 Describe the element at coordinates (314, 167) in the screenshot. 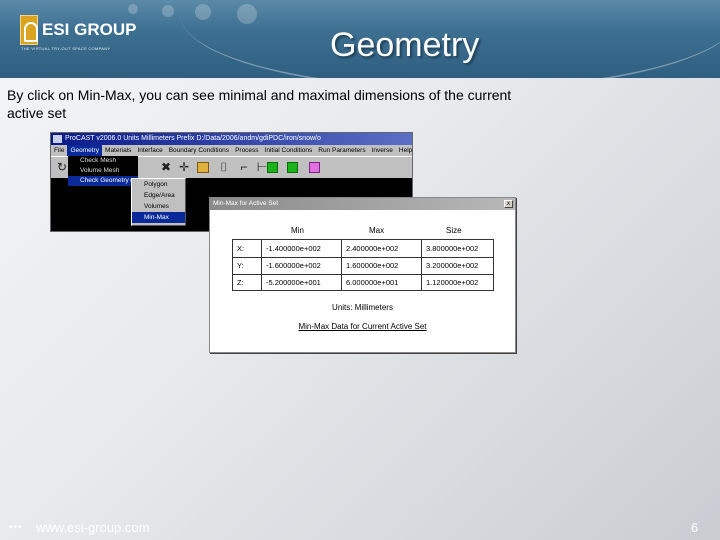

I see `color-icon` at that location.